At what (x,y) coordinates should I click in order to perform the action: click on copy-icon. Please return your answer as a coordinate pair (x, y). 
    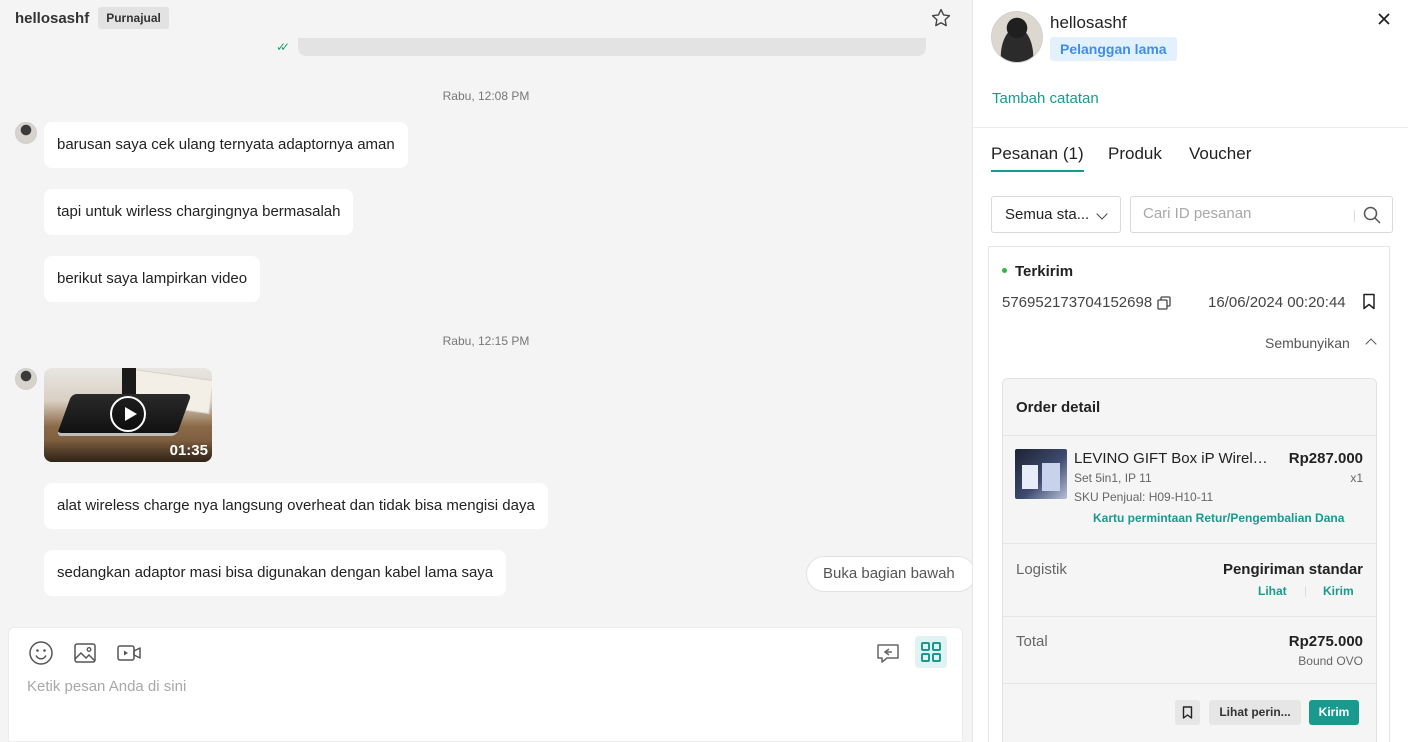
    Looking at the image, I should click on (1164, 303).